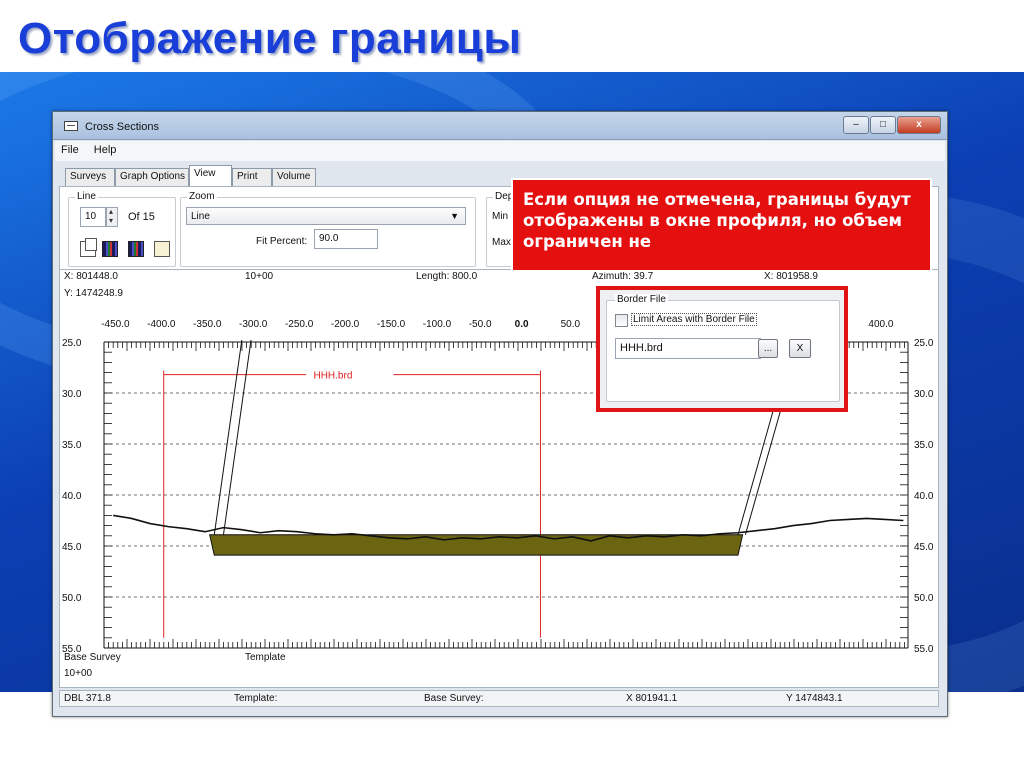  I want to click on menu-help: Help, so click(105, 148).